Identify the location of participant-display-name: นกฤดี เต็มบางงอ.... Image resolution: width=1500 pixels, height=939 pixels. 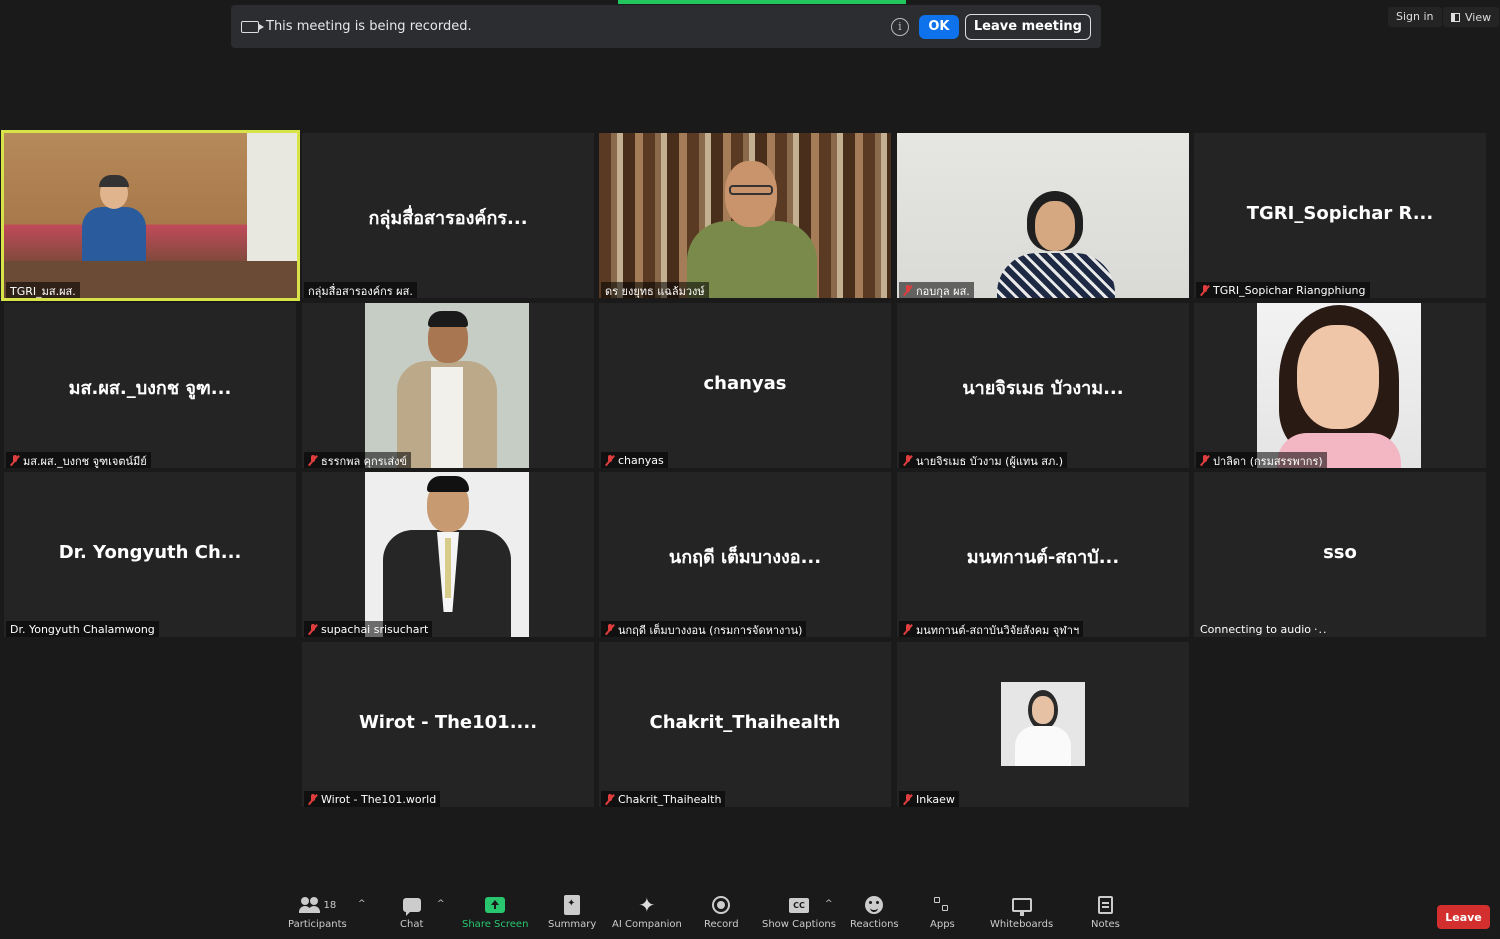
(745, 557).